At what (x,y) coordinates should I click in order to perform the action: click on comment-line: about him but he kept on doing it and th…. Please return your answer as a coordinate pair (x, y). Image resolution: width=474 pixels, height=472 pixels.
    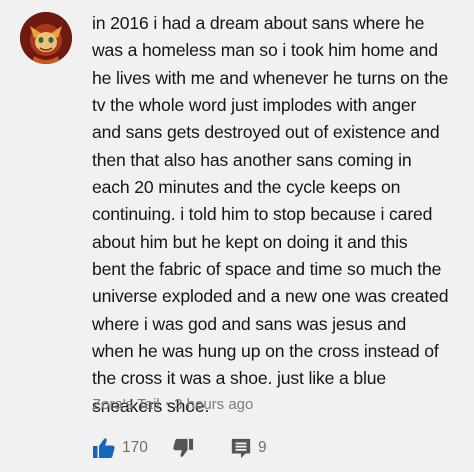
    Looking at the image, I should click on (250, 241).